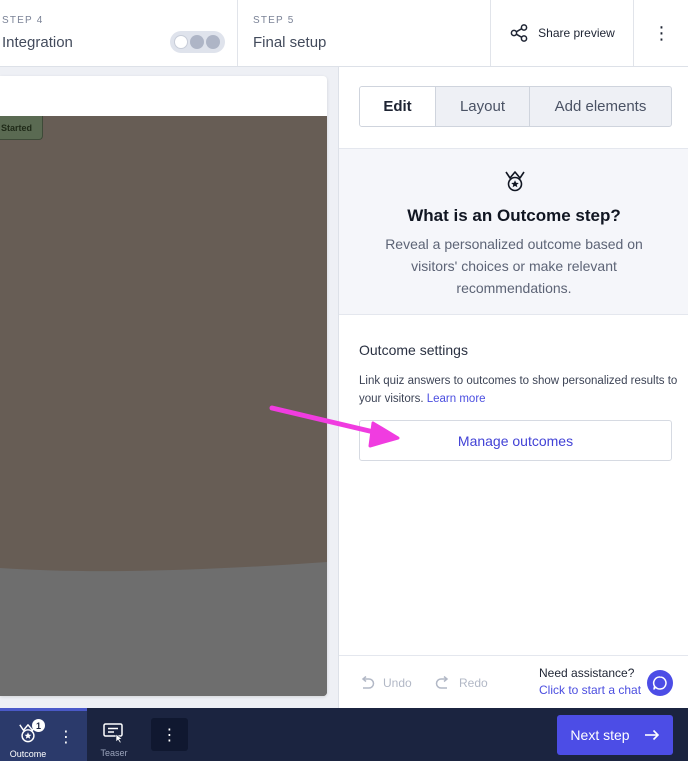 The height and width of the screenshot is (761, 688). Describe the element at coordinates (344, 734) in the screenshot. I see `footer-bar: 1 Outcome ⋮ Teaser ⋮ Next step` at that location.